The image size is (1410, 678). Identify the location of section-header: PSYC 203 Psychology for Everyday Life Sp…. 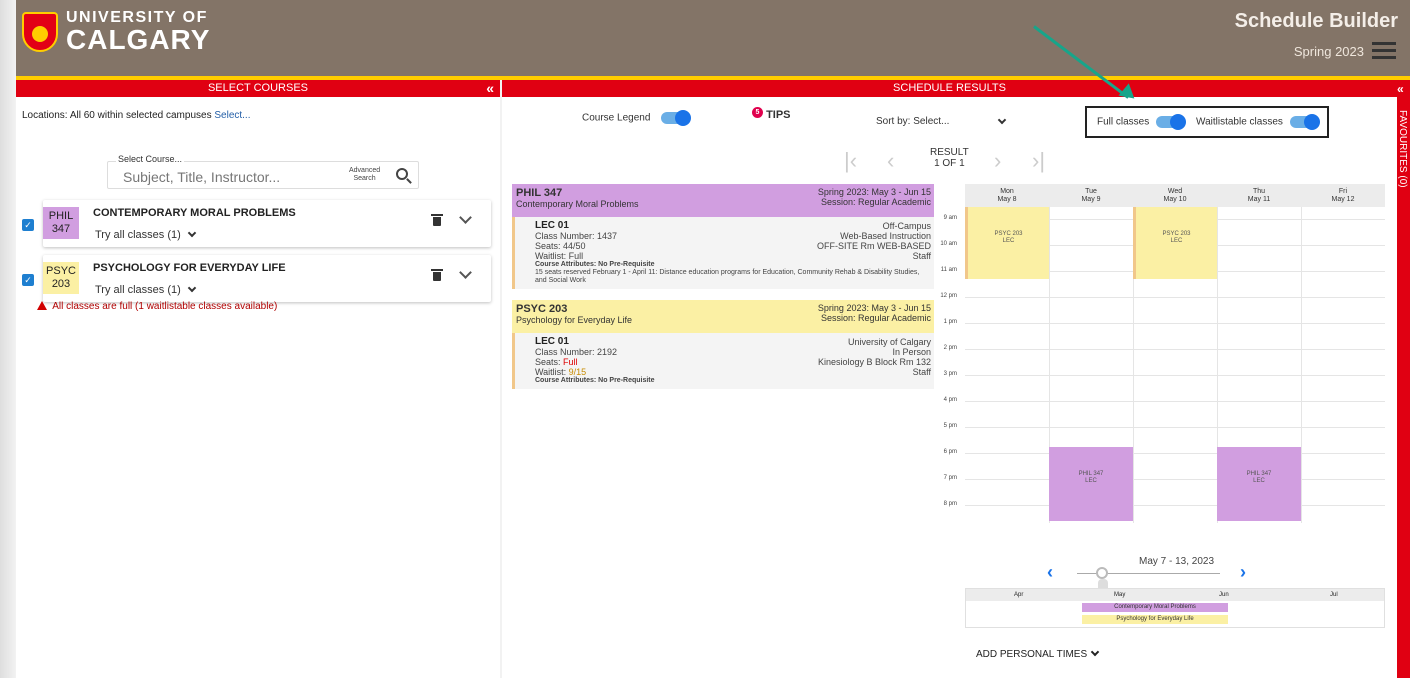
(723, 316).